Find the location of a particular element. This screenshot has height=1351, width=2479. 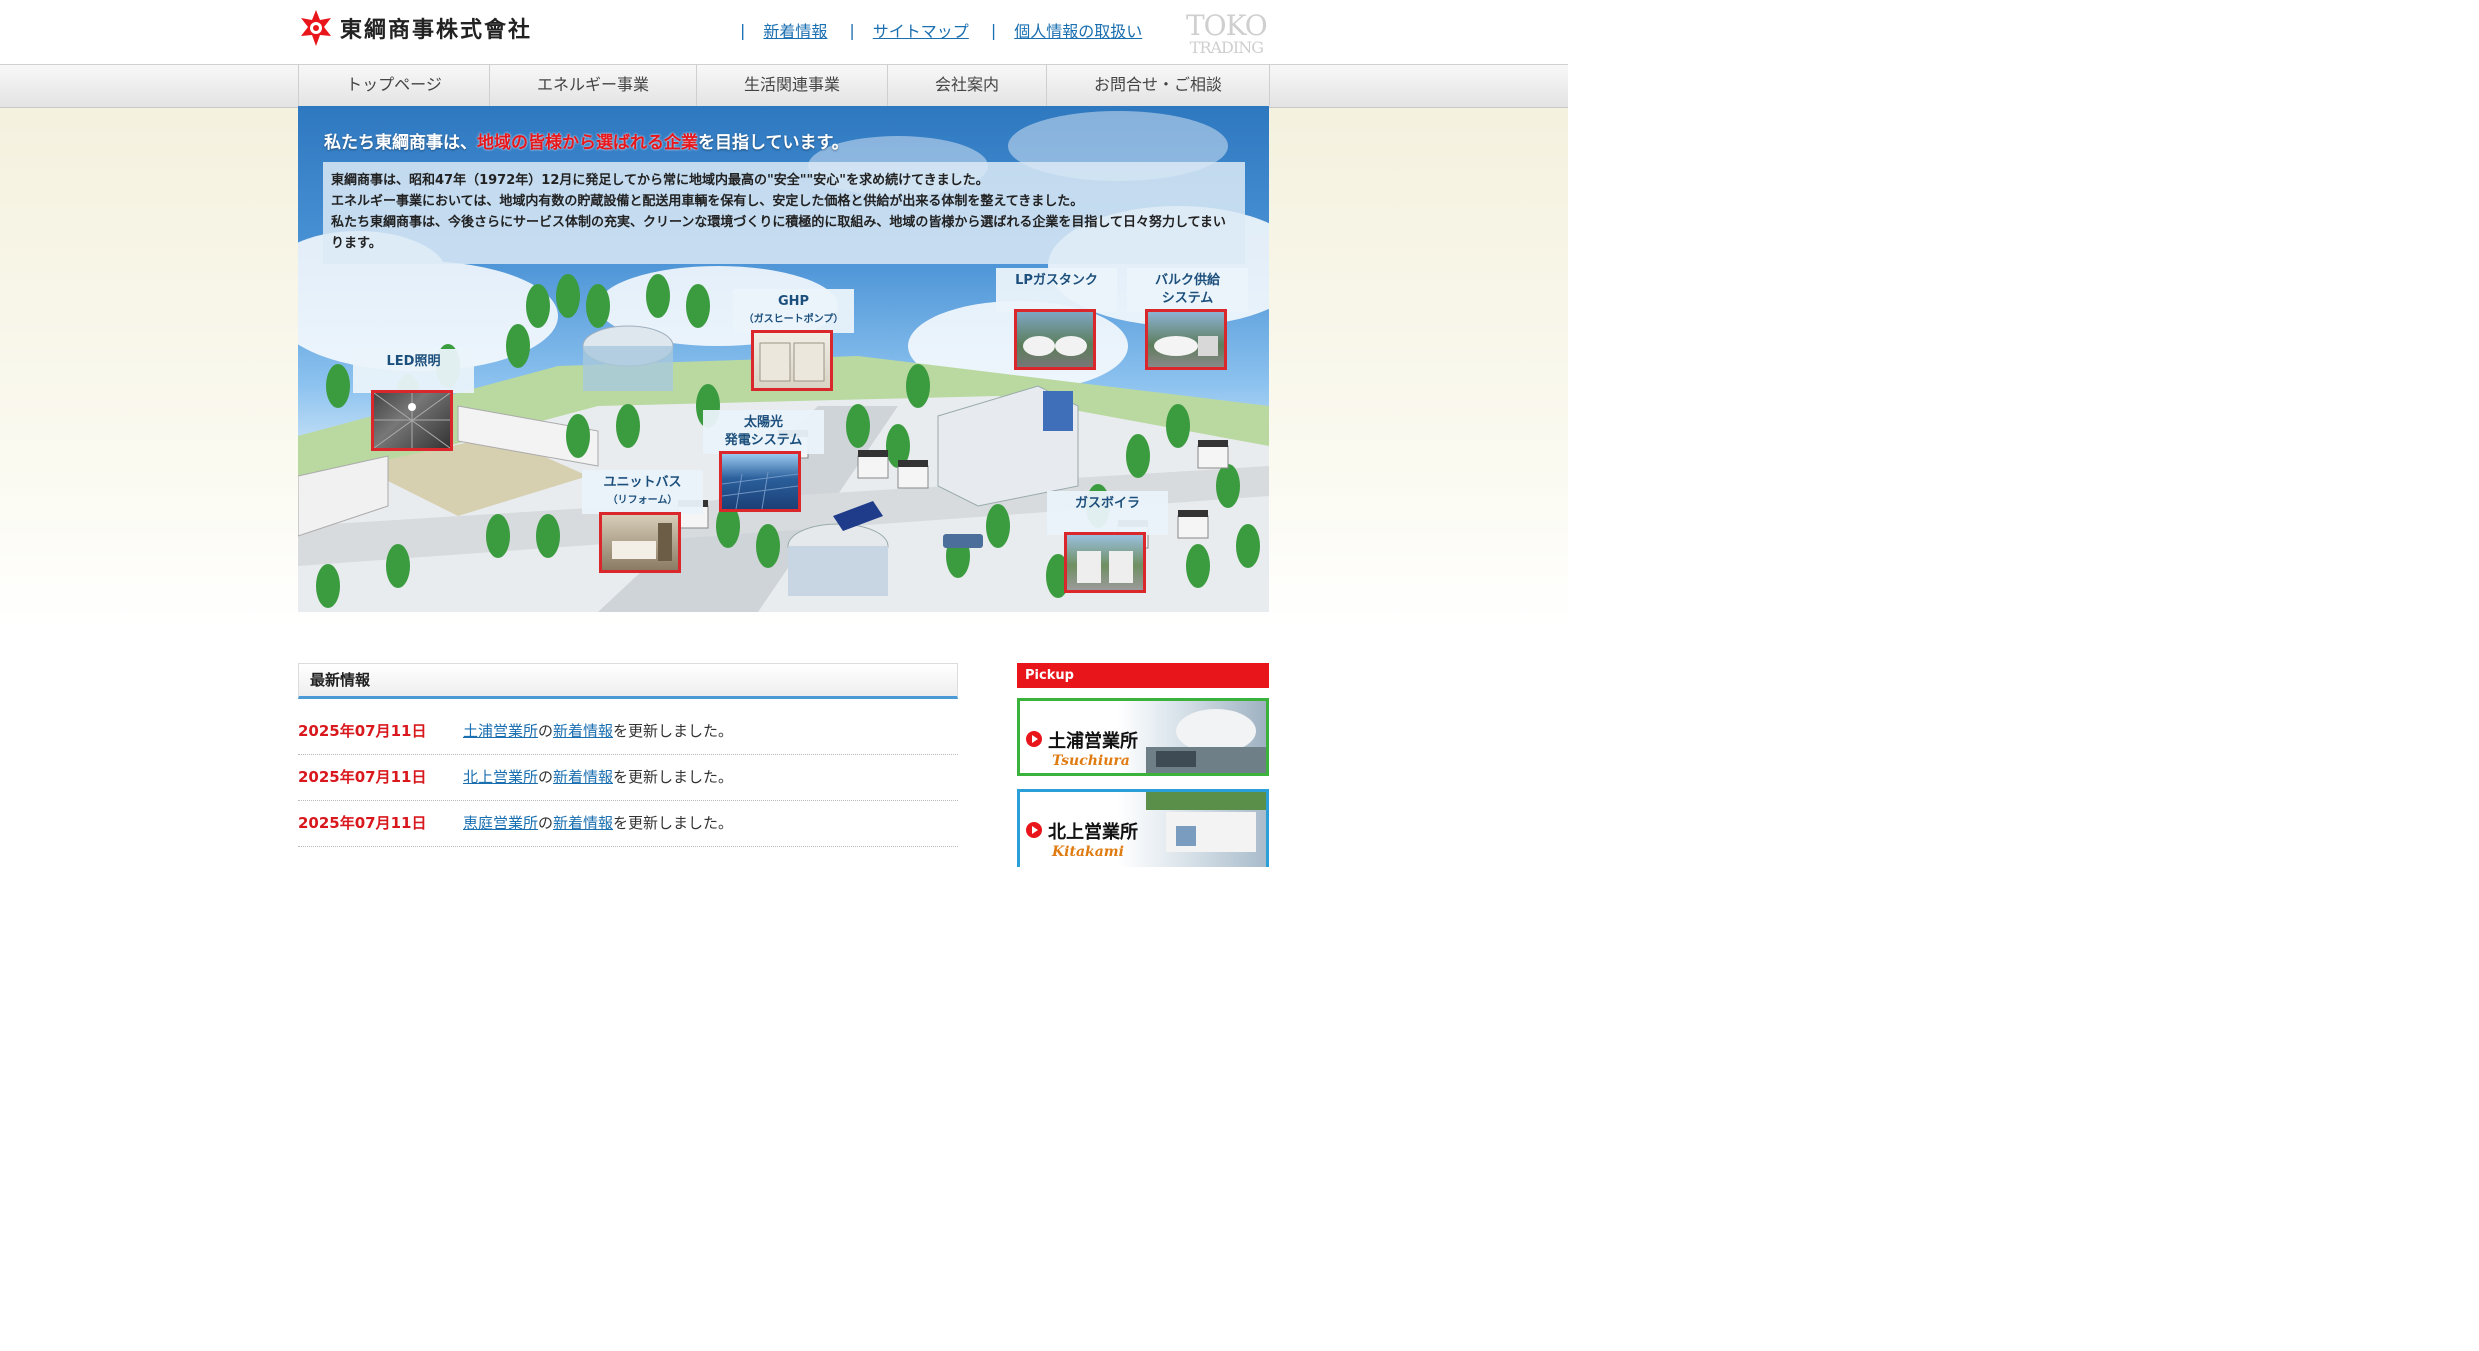

unit-bath-photo is located at coordinates (640, 542).